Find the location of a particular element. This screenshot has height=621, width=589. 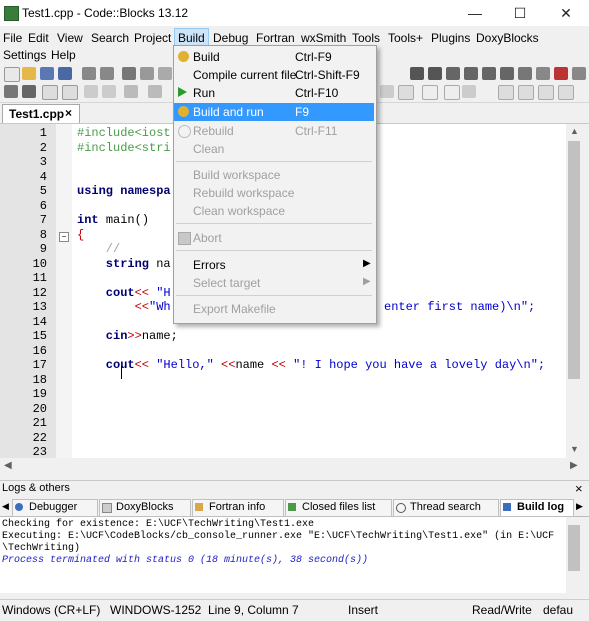

menu-view: View is located at coordinates (70, 38).